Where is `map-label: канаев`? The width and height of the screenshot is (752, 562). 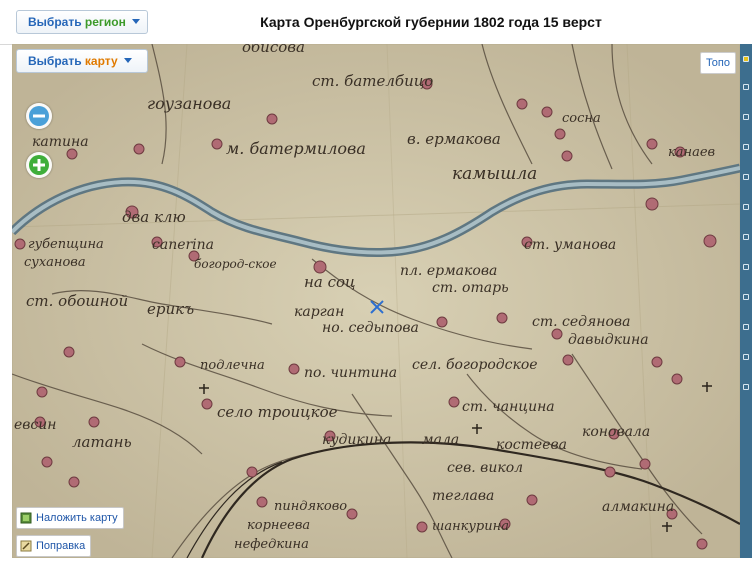
map-label: канаев is located at coordinates (691, 152).